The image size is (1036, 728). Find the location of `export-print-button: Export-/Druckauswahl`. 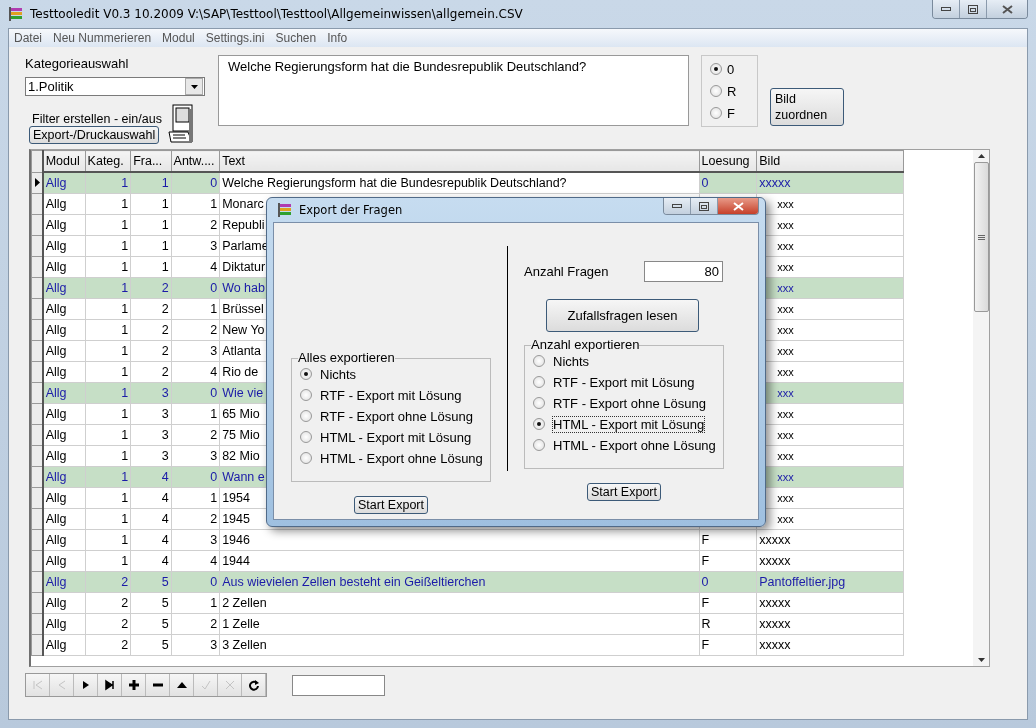

export-print-button: Export-/Druckauswahl is located at coordinates (94, 135).